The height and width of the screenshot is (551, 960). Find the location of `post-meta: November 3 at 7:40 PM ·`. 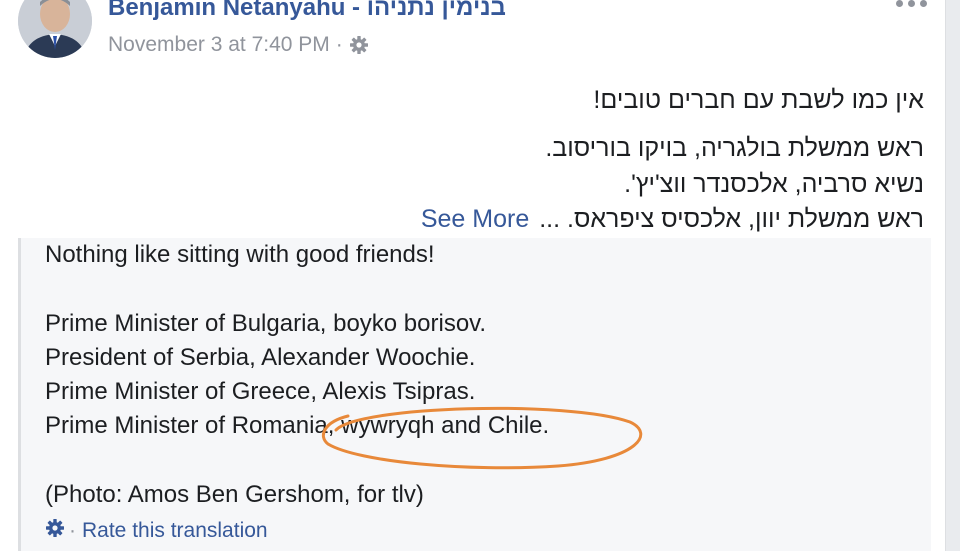

post-meta: November 3 at 7:40 PM · is located at coordinates (238, 45).